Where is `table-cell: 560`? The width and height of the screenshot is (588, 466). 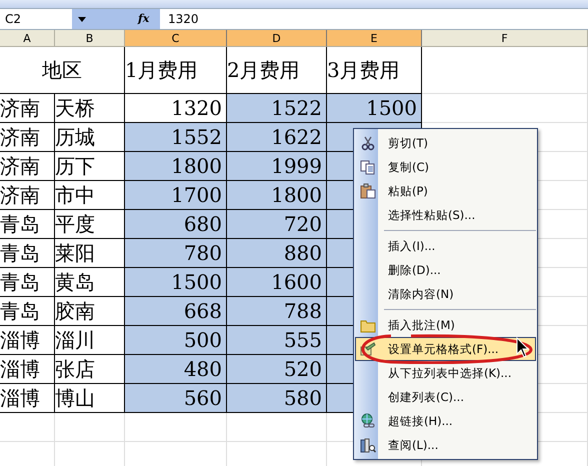 table-cell: 560 is located at coordinates (176, 398).